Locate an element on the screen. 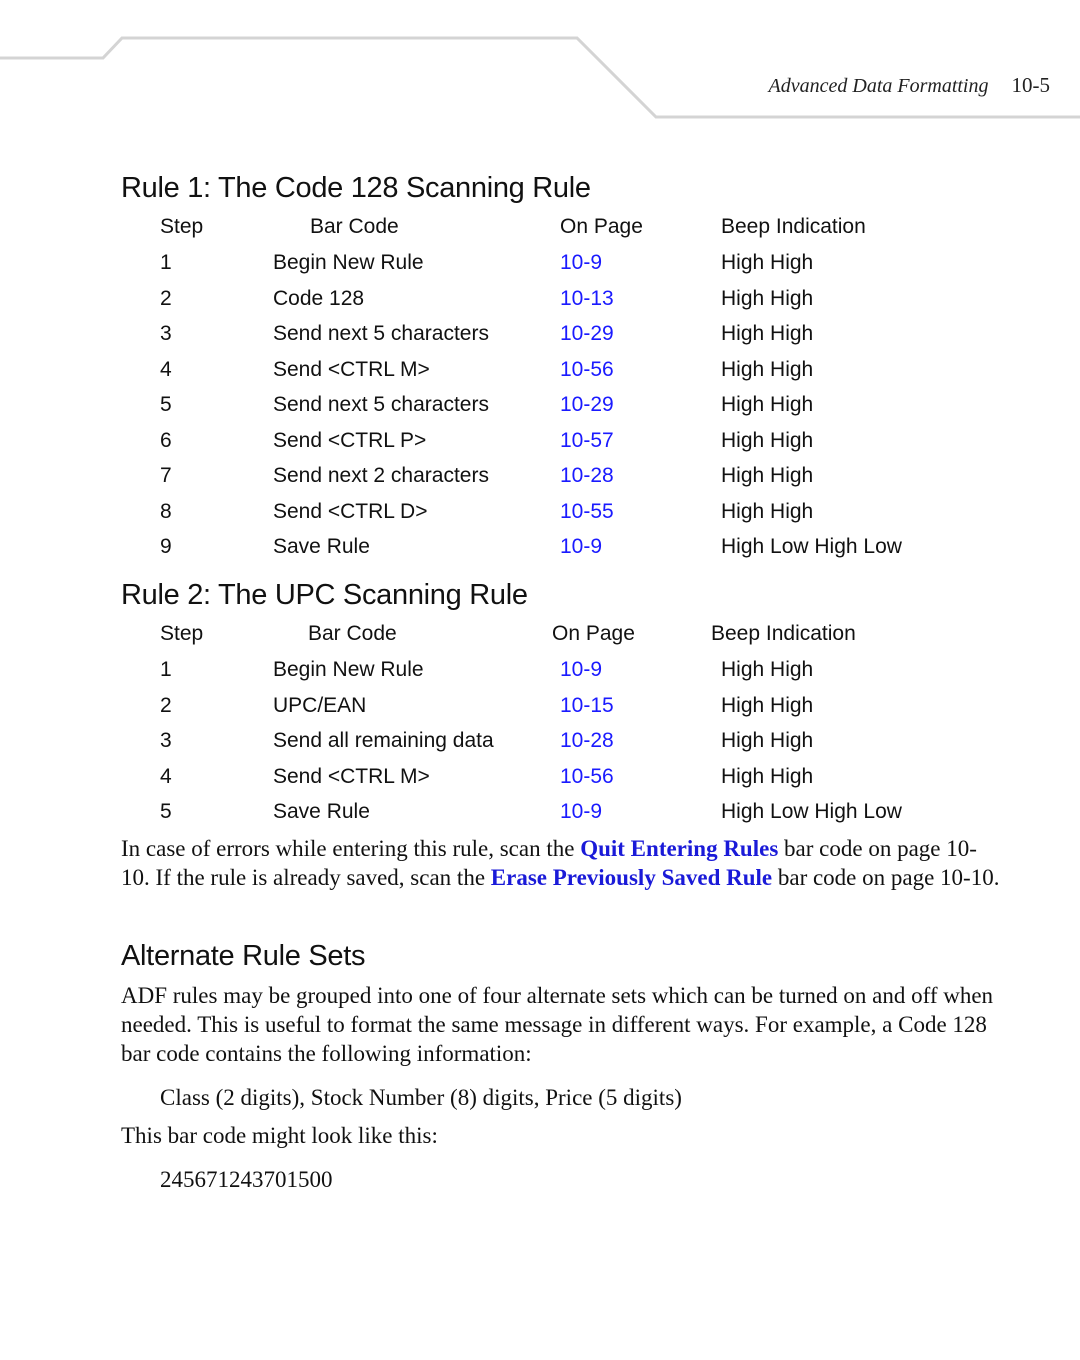 The image size is (1080, 1360). example-barcode-value: 245671243701500 is located at coordinates (246, 1179).